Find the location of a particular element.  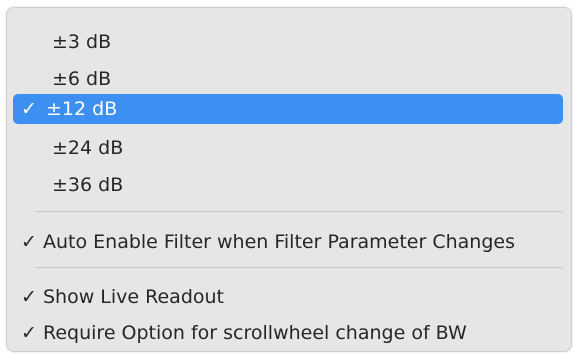

menu-item-gain-12db: ✓ ±12 dB is located at coordinates (288, 109).